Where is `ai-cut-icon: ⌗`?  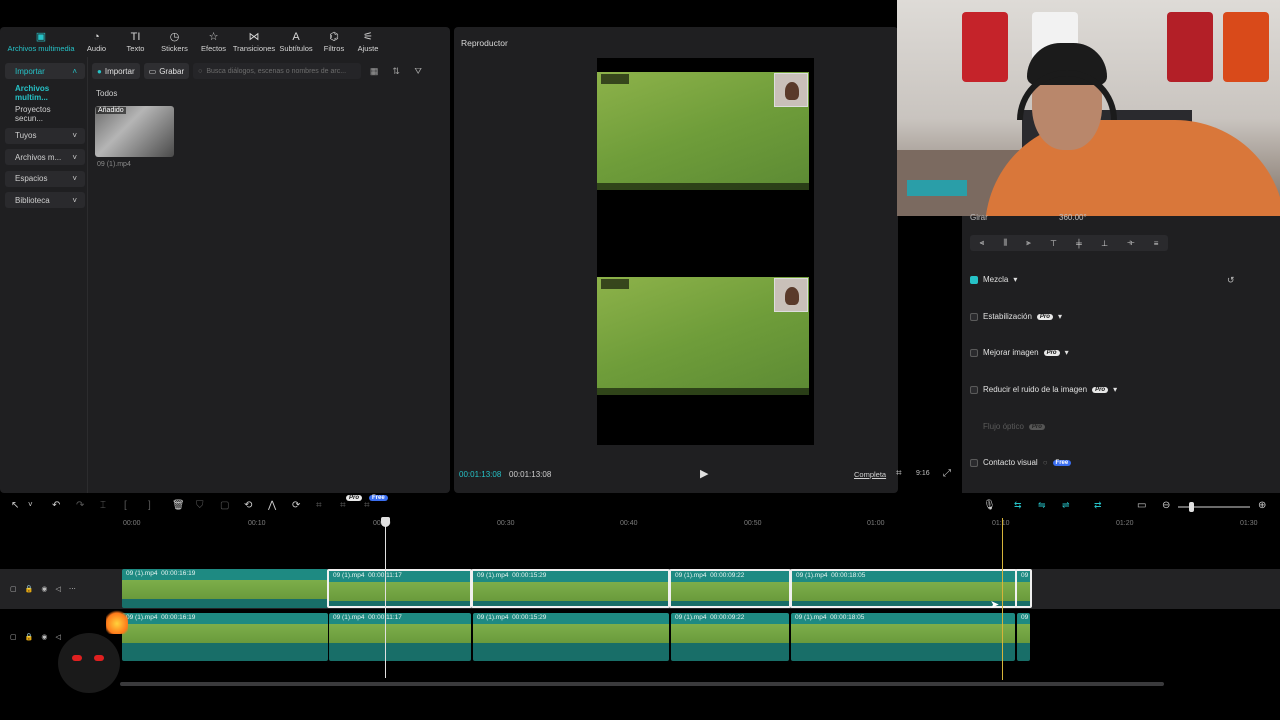
ai-cut-icon: ⌗ is located at coordinates (343, 505).